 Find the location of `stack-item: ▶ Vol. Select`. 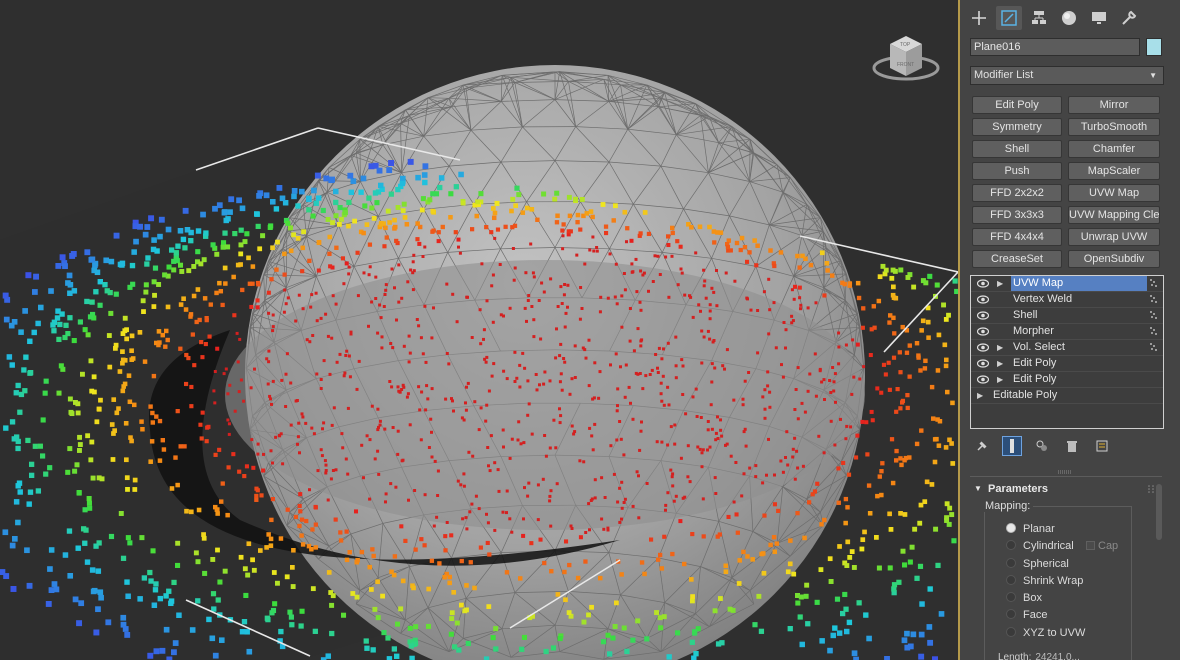

stack-item: ▶ Vol. Select is located at coordinates (1067, 348).